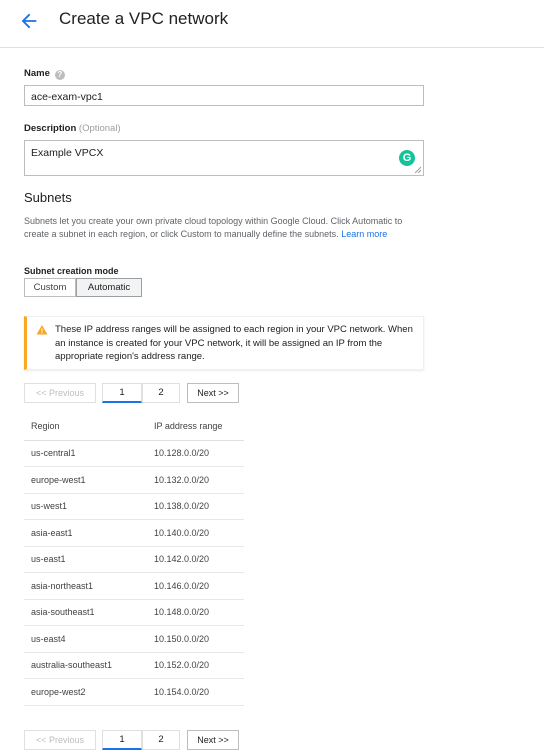  I want to click on region-cell: australia-southeast1, so click(85, 665).